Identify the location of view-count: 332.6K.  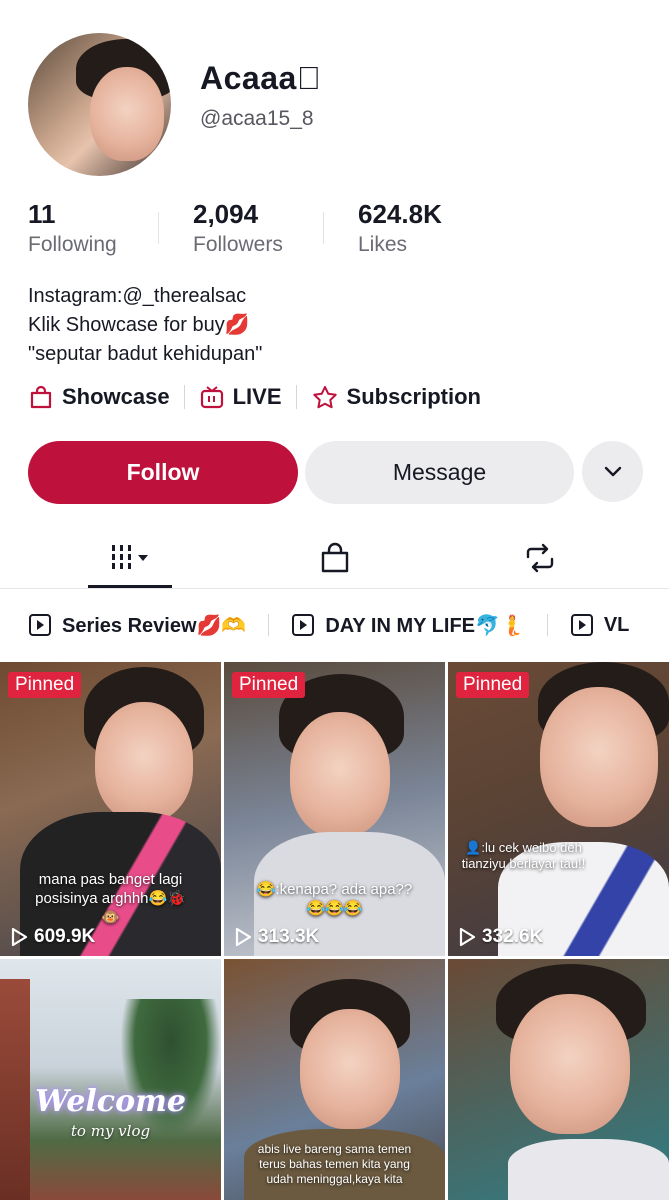
(500, 937).